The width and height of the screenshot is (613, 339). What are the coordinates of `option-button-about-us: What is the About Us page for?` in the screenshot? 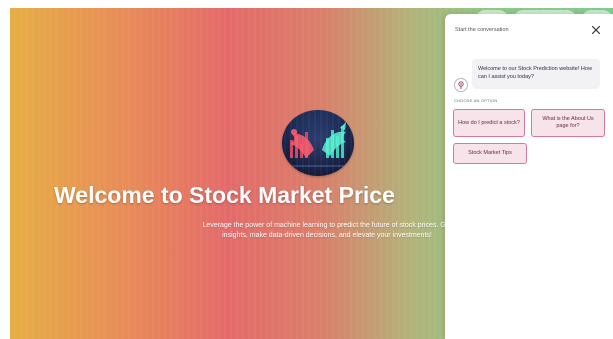 It's located at (568, 123).